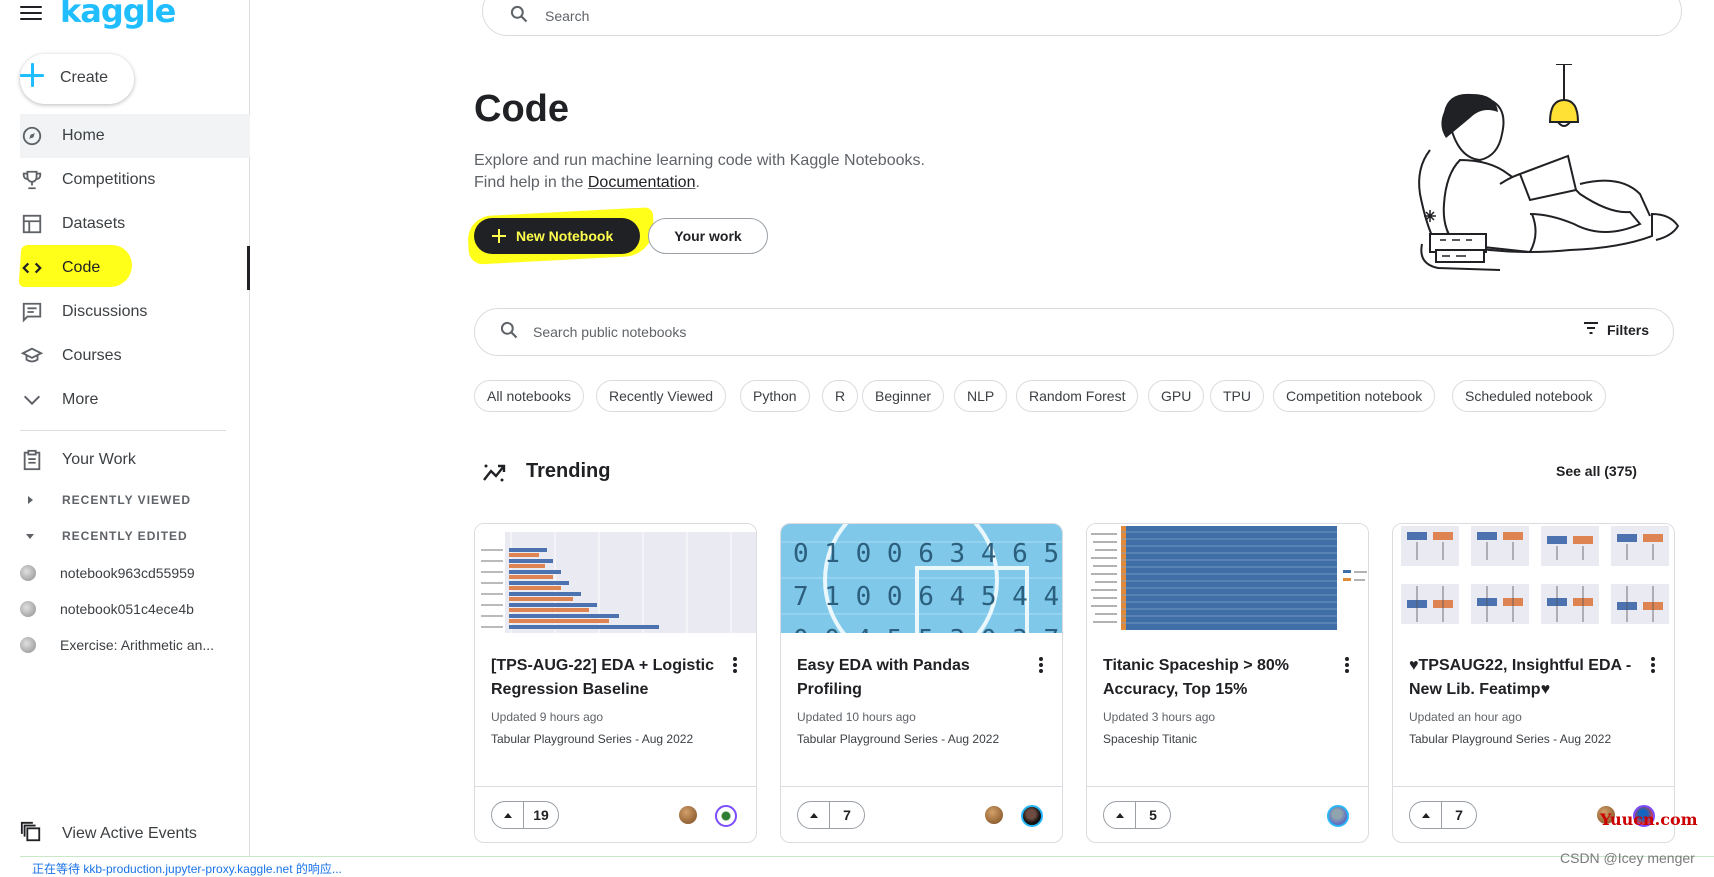 This screenshot has width=1714, height=877. Describe the element at coordinates (80, 399) in the screenshot. I see `sidebar-item-label: More` at that location.